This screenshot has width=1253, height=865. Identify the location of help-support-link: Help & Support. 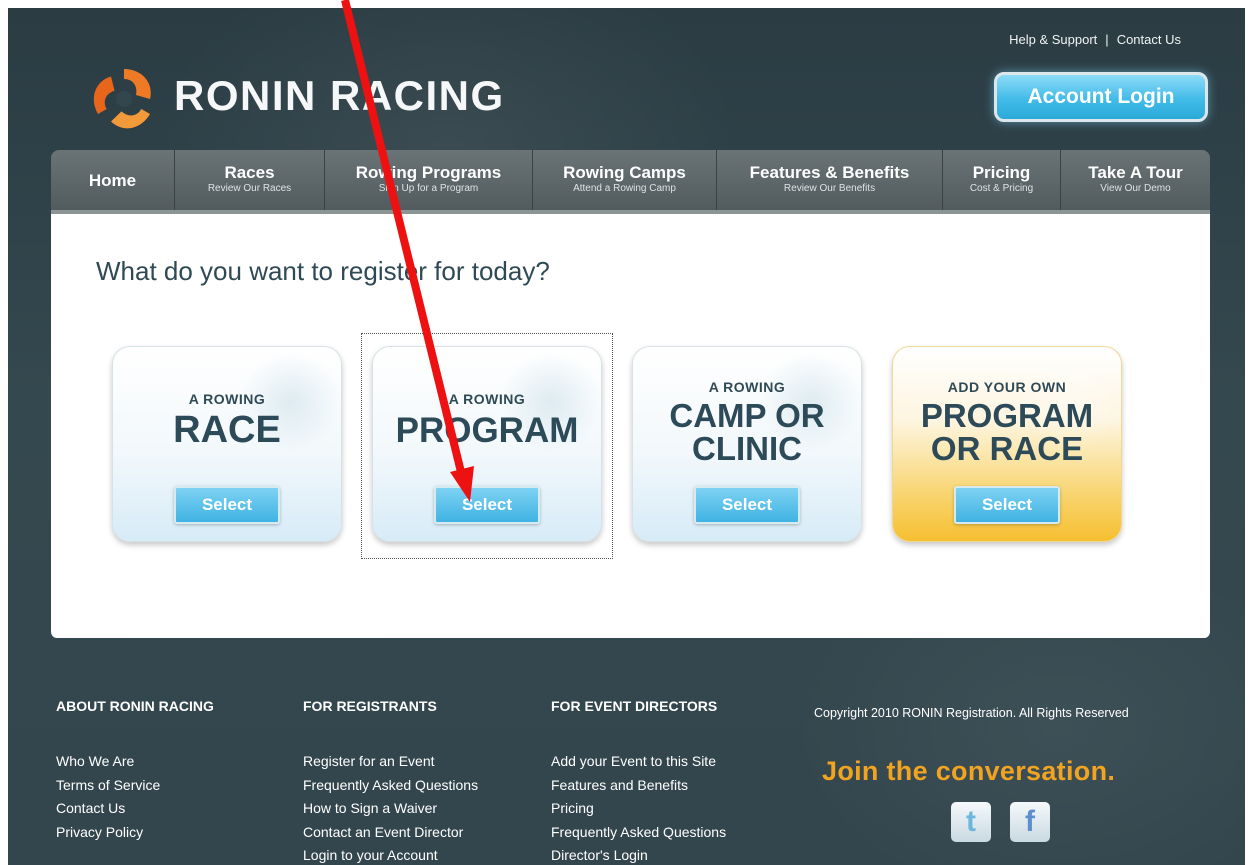
(1053, 39).